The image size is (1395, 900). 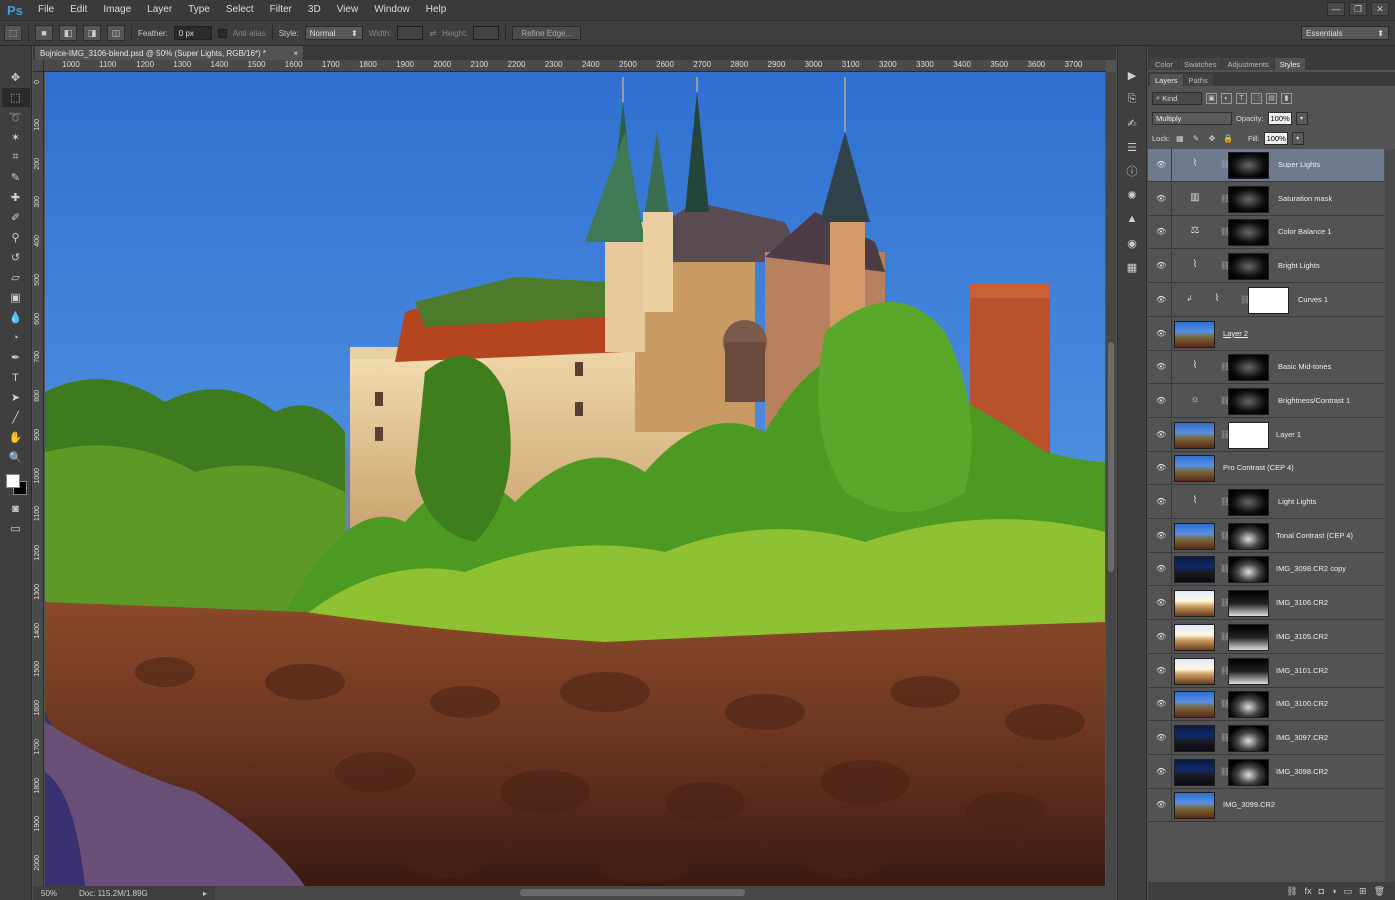 I want to click on tab-color: Color, so click(x=1164, y=64).